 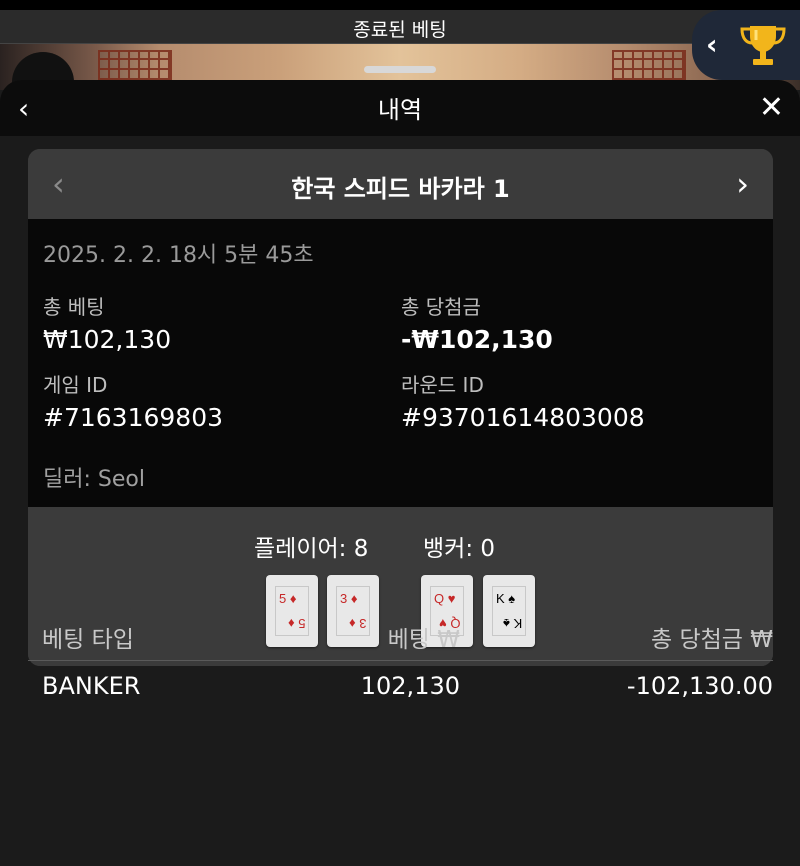 What do you see at coordinates (742, 184) in the screenshot?
I see `next-game-button: ›` at bounding box center [742, 184].